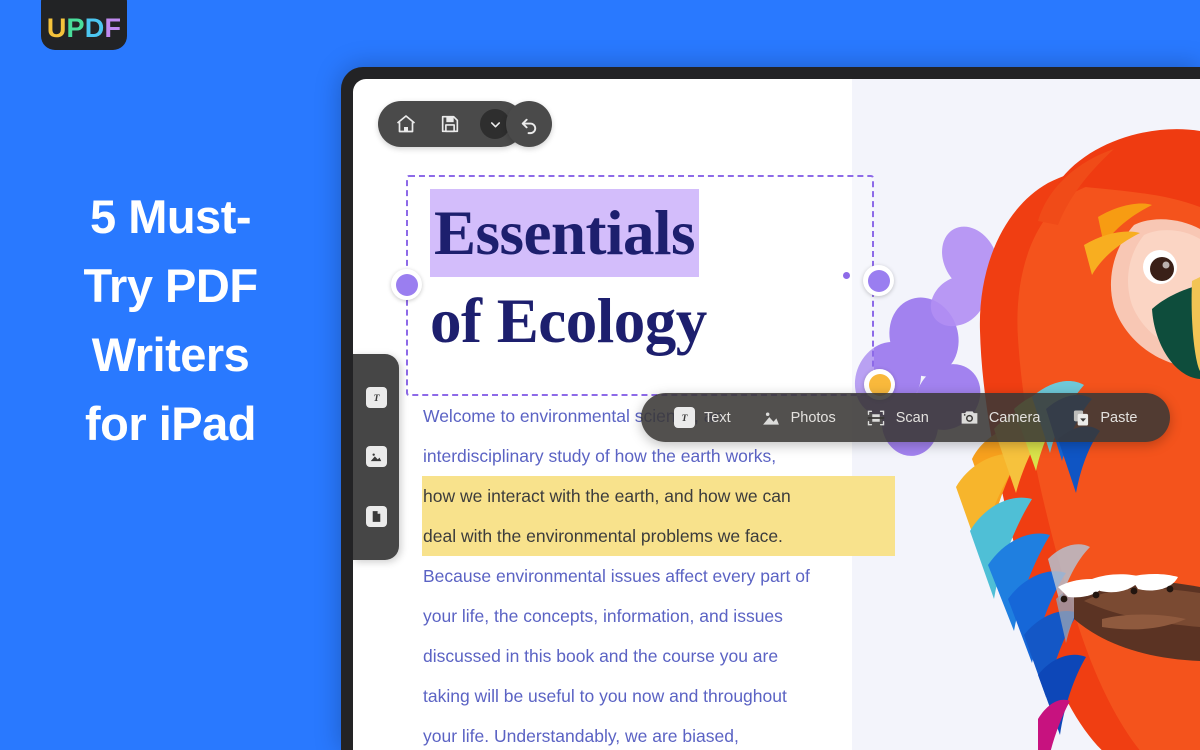 This screenshot has height=750, width=1200. What do you see at coordinates (170, 320) in the screenshot?
I see `promo-headline: 5 Must- Try PDF Writers for iPad` at bounding box center [170, 320].